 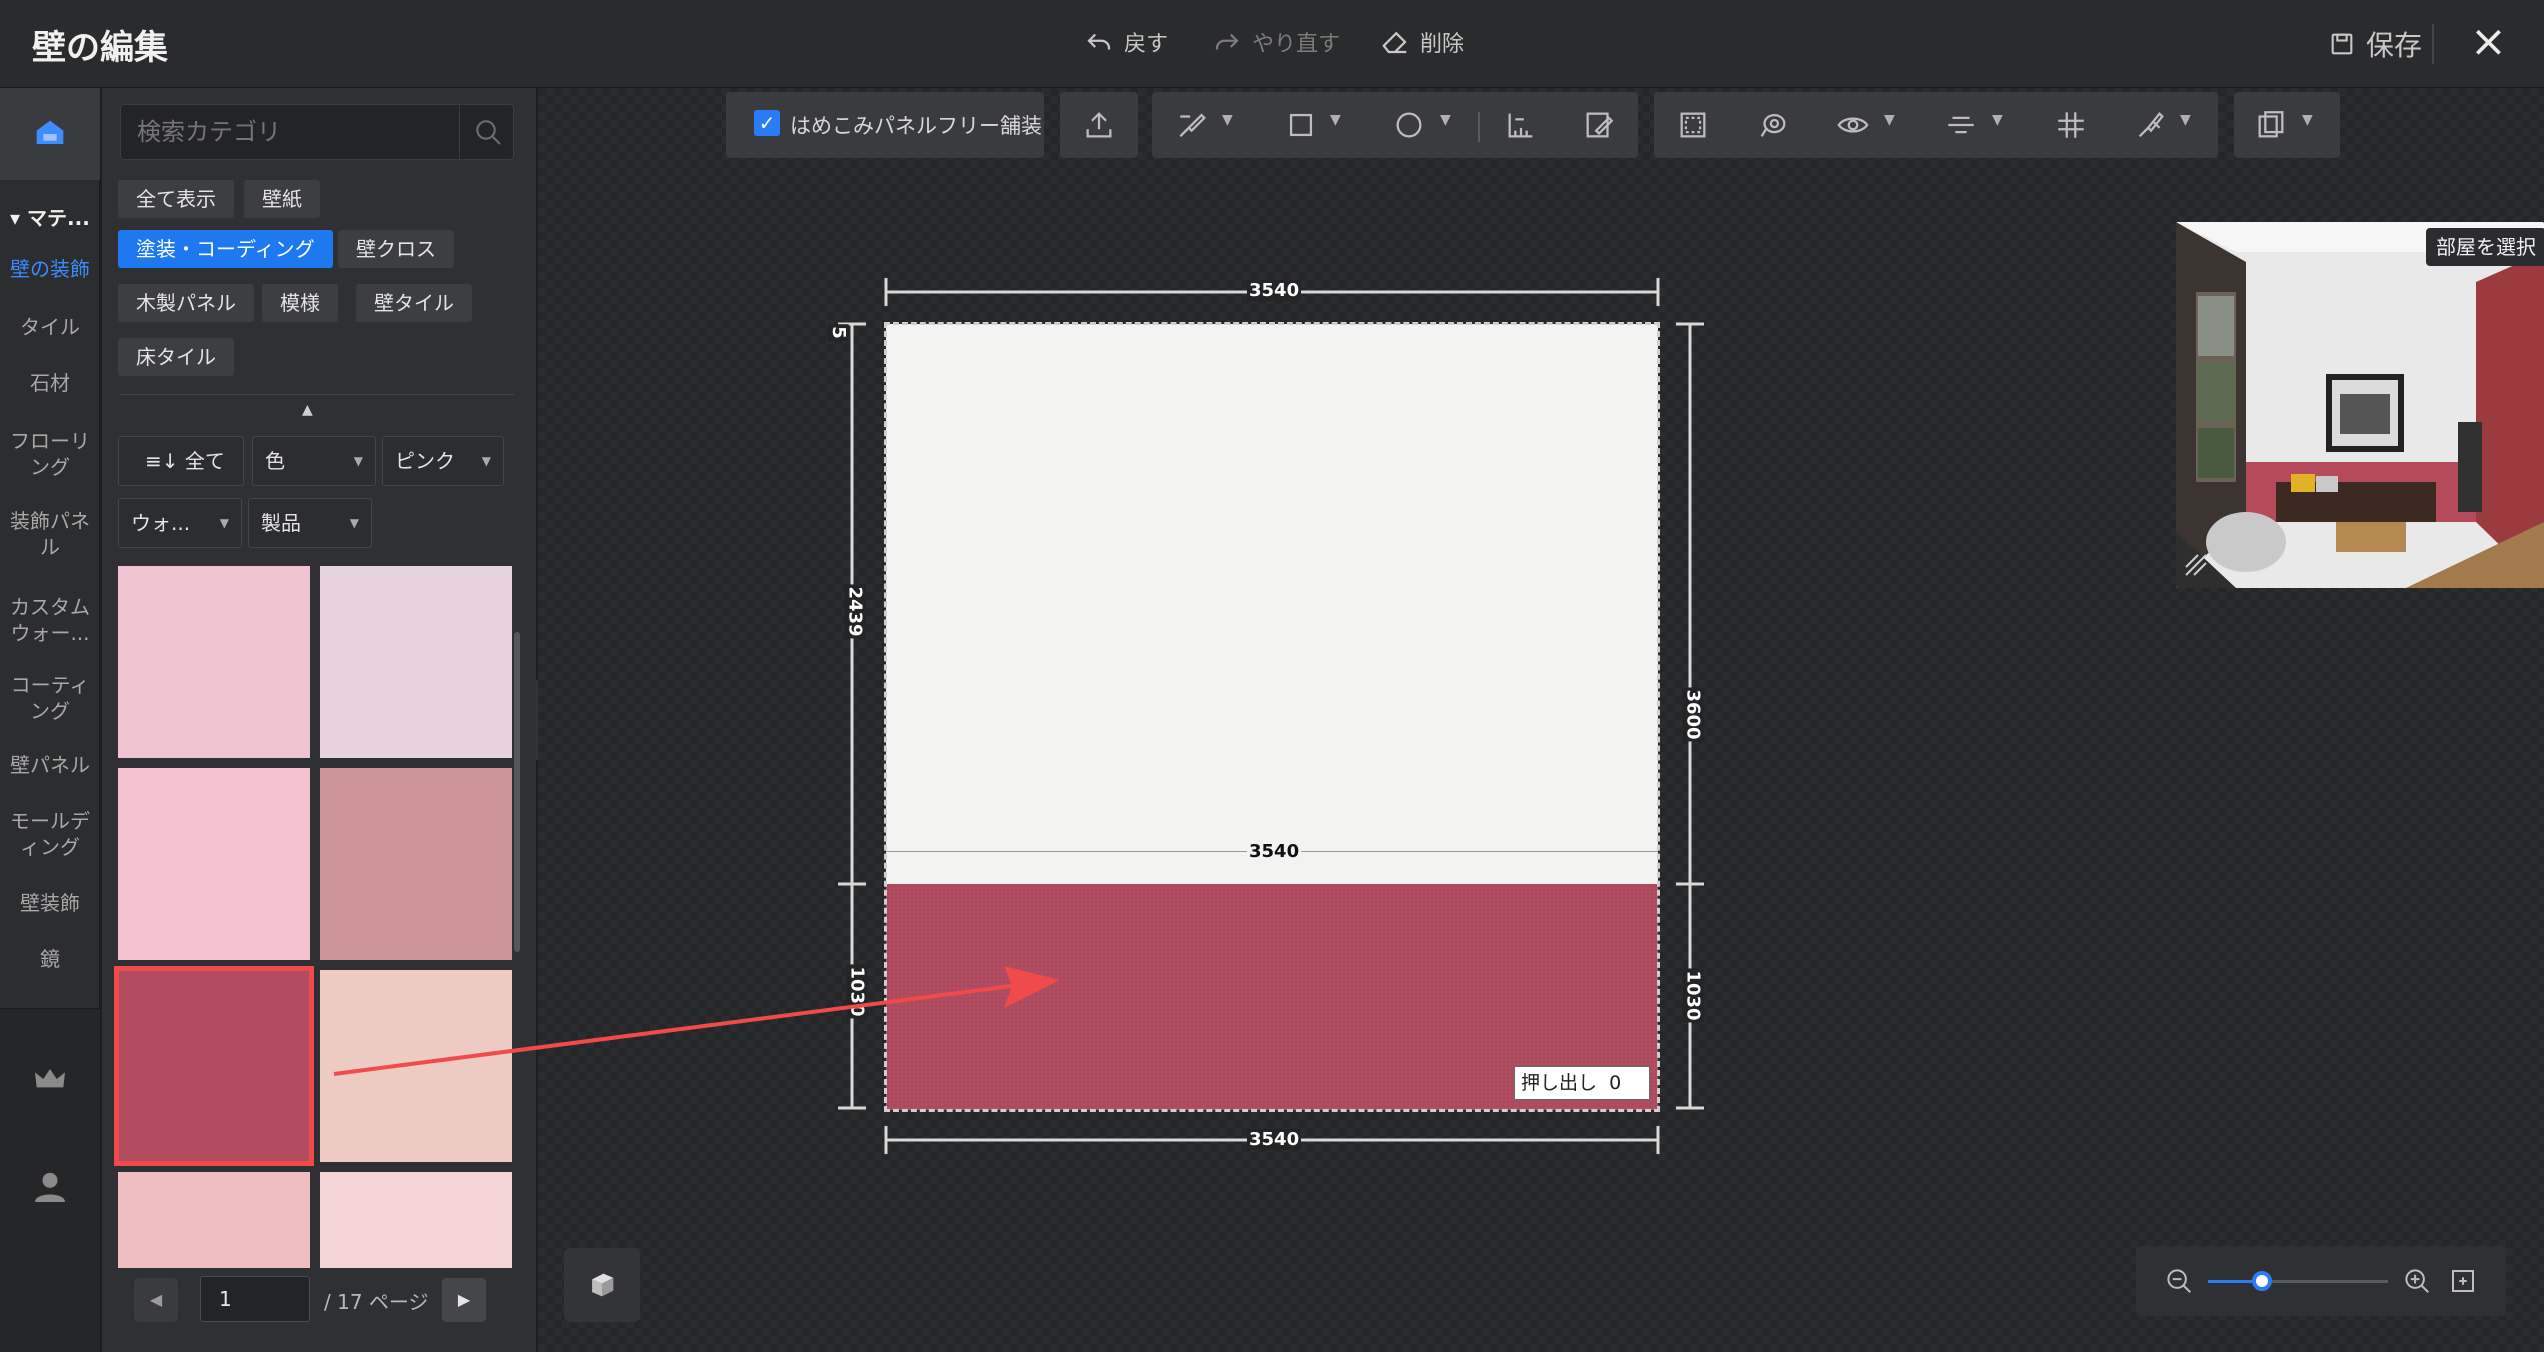 What do you see at coordinates (50, 1079) in the screenshot?
I see `crown-icon` at bounding box center [50, 1079].